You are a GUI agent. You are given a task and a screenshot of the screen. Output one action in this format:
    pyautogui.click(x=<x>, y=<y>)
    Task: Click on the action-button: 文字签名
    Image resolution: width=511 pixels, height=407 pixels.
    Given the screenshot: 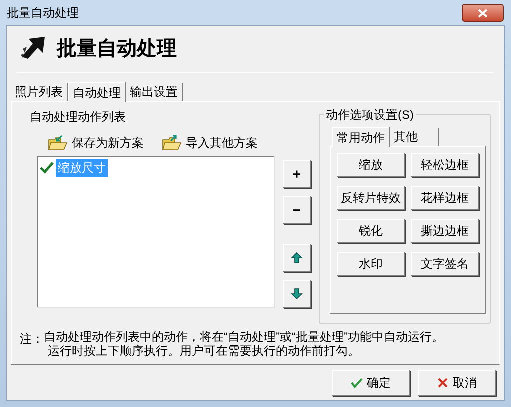 What is the action you would take?
    pyautogui.click(x=445, y=264)
    